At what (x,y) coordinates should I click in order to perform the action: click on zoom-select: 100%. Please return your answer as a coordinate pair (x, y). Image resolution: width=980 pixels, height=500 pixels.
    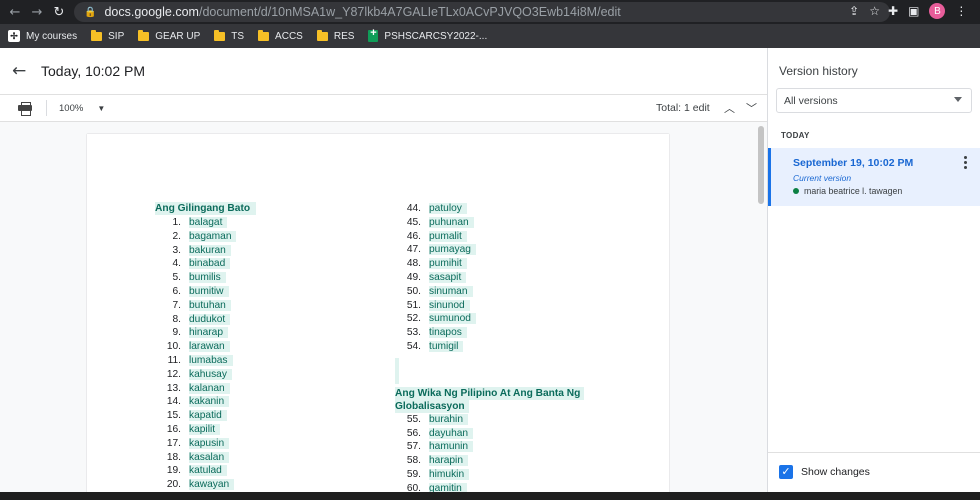
    Looking at the image, I should click on (71, 108).